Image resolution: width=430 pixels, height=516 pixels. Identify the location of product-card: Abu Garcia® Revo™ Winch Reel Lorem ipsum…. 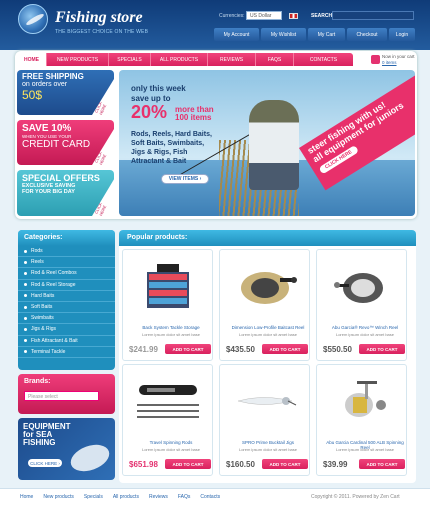
(361, 305).